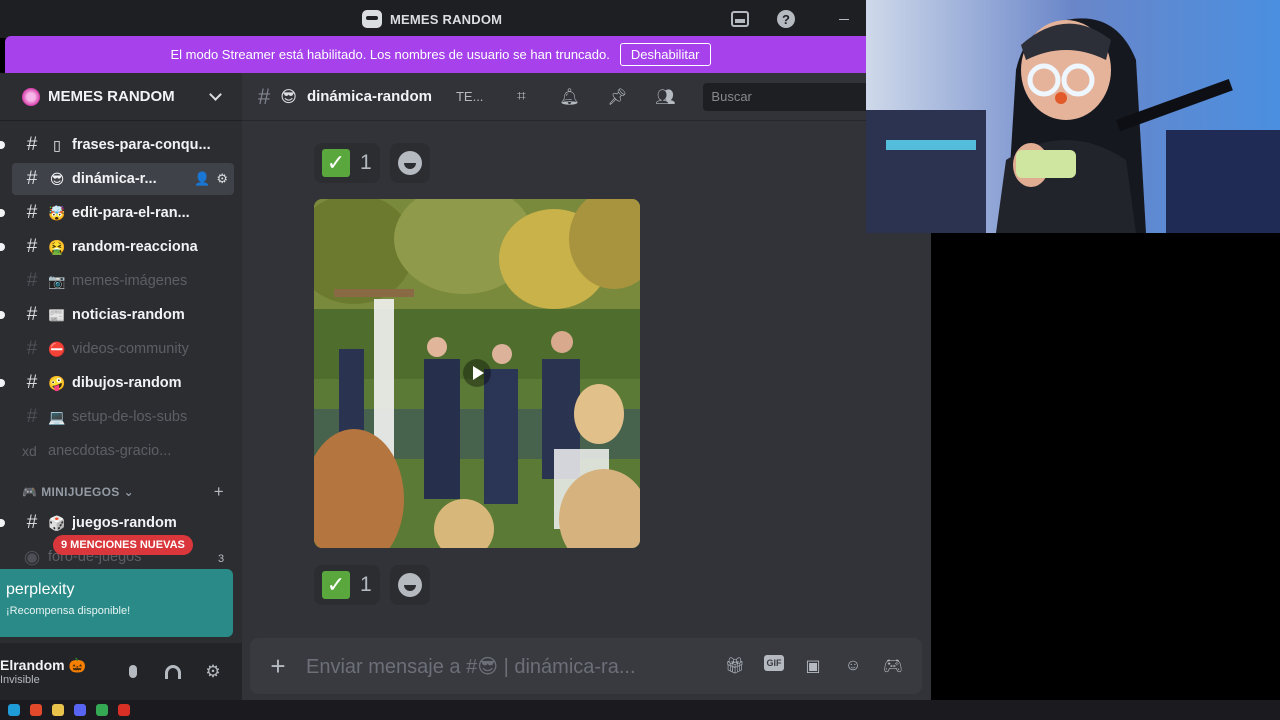 This screenshot has height=720, width=1280. I want to click on add-channel-icon: +, so click(219, 492).